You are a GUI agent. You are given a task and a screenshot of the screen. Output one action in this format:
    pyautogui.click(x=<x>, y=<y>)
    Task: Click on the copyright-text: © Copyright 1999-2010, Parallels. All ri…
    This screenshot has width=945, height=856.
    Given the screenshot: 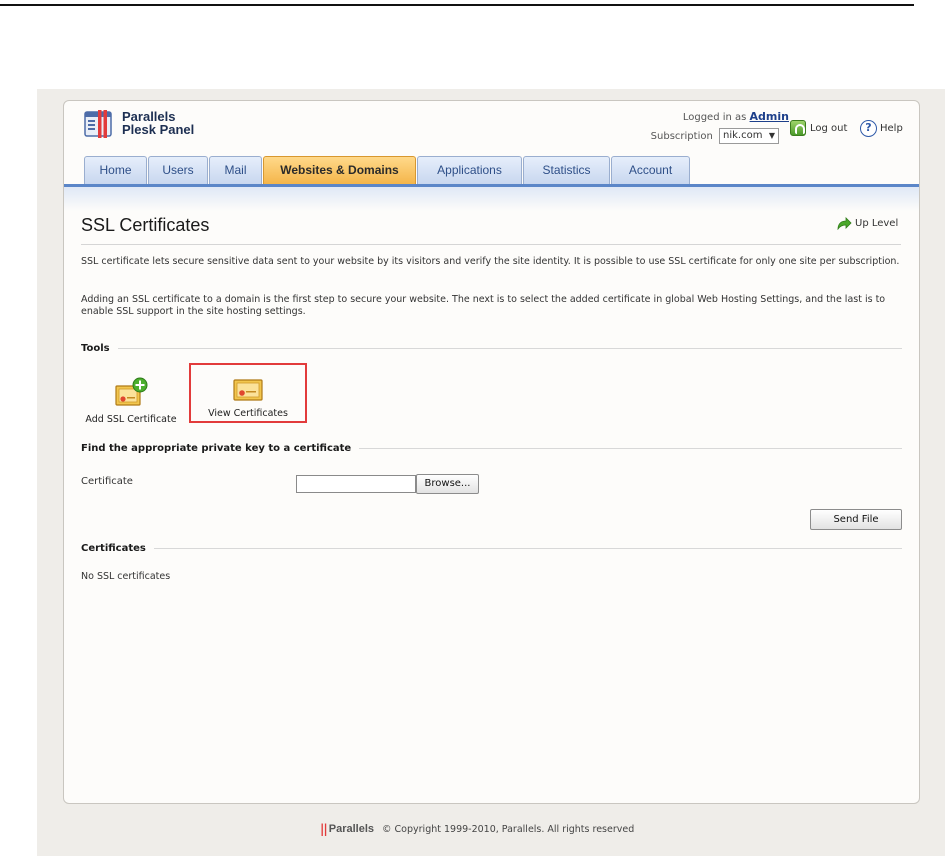 What is the action you would take?
    pyautogui.click(x=508, y=829)
    